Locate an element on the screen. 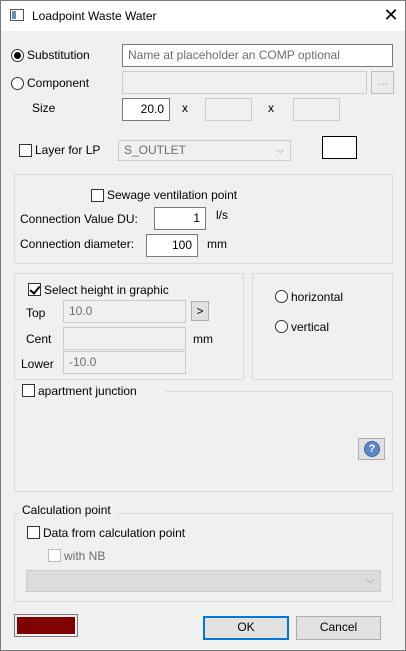 The height and width of the screenshot is (651, 406). apartment-group is located at coordinates (203, 441).